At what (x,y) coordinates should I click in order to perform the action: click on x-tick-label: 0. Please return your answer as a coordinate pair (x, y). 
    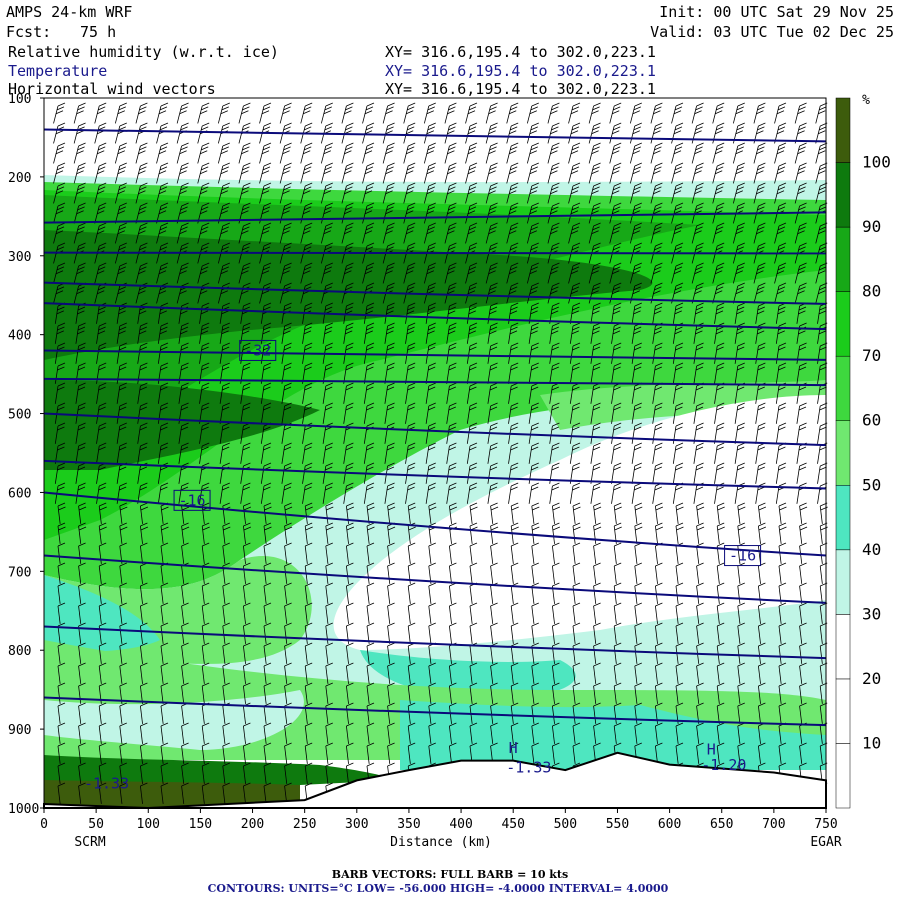
    Looking at the image, I should click on (44, 824).